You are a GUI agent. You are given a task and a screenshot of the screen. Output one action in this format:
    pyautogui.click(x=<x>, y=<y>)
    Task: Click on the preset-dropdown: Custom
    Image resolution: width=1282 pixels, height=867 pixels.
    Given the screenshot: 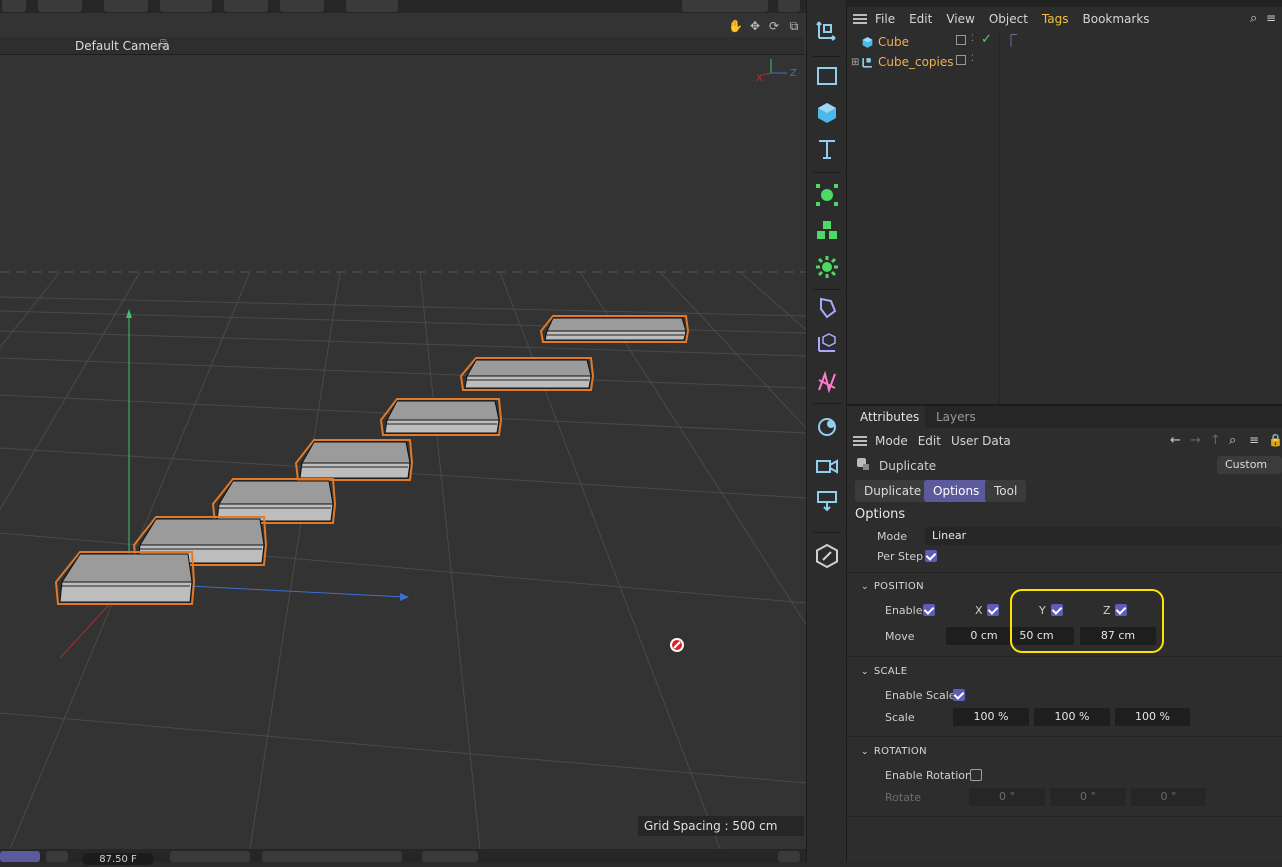 What is the action you would take?
    pyautogui.click(x=1249, y=465)
    